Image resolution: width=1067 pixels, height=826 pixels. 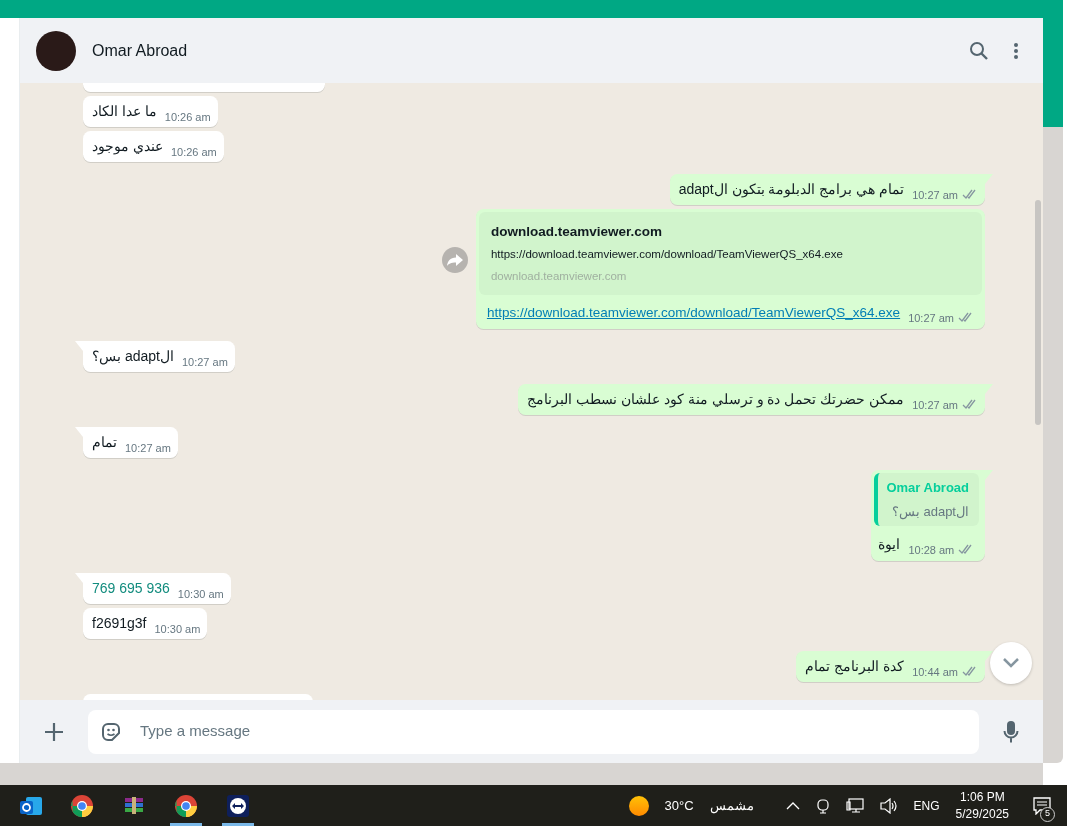 I want to click on network-icon, so click(x=854, y=805).